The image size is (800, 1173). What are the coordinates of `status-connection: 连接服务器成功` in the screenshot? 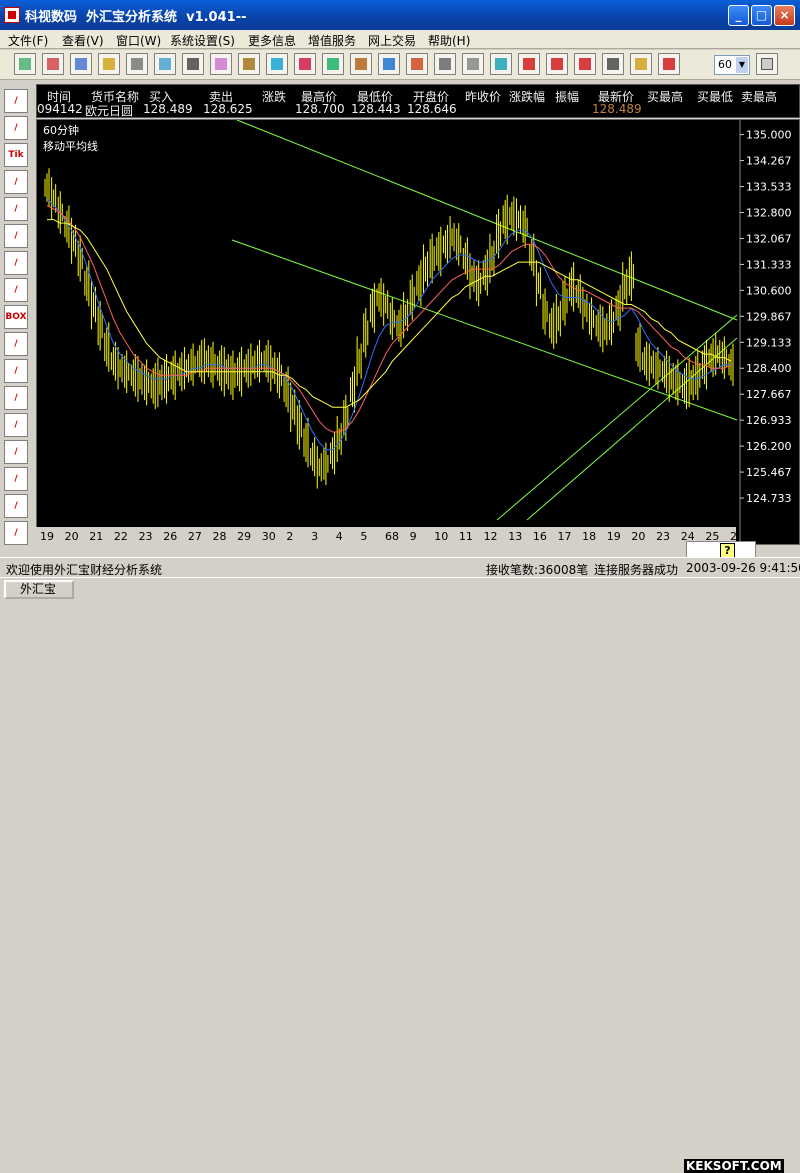 It's located at (636, 570).